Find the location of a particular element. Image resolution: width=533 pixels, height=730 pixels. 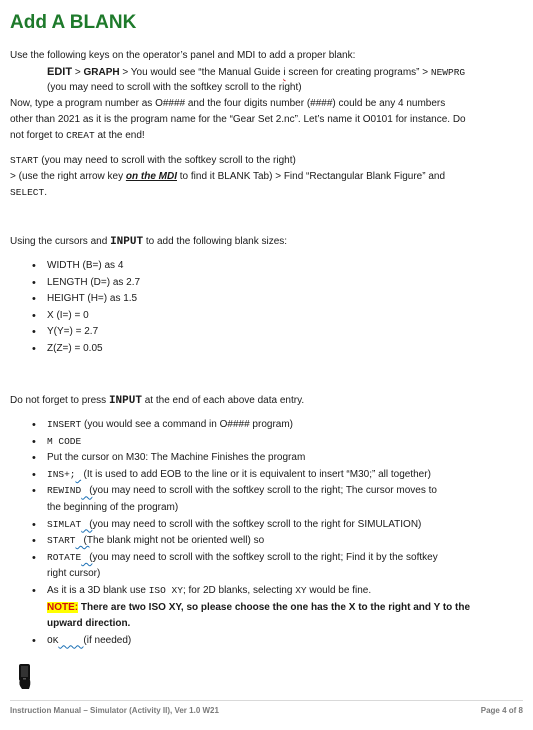

start-line-3: SELECT. is located at coordinates (28, 192).